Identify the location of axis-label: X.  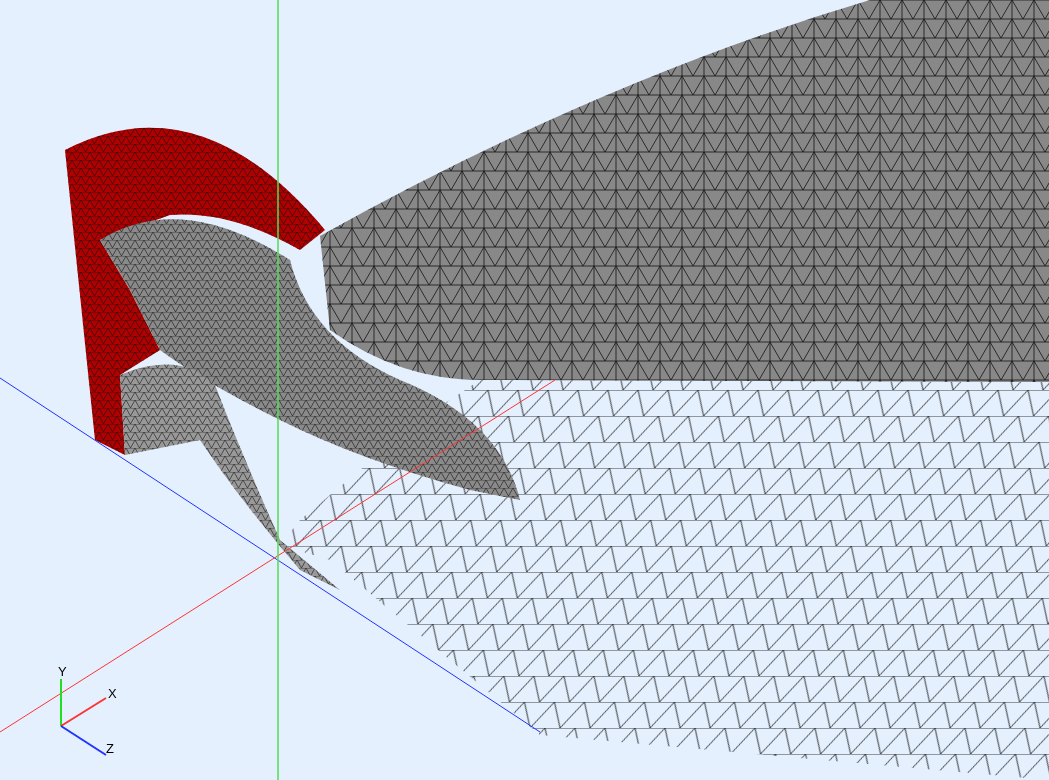
(112, 693).